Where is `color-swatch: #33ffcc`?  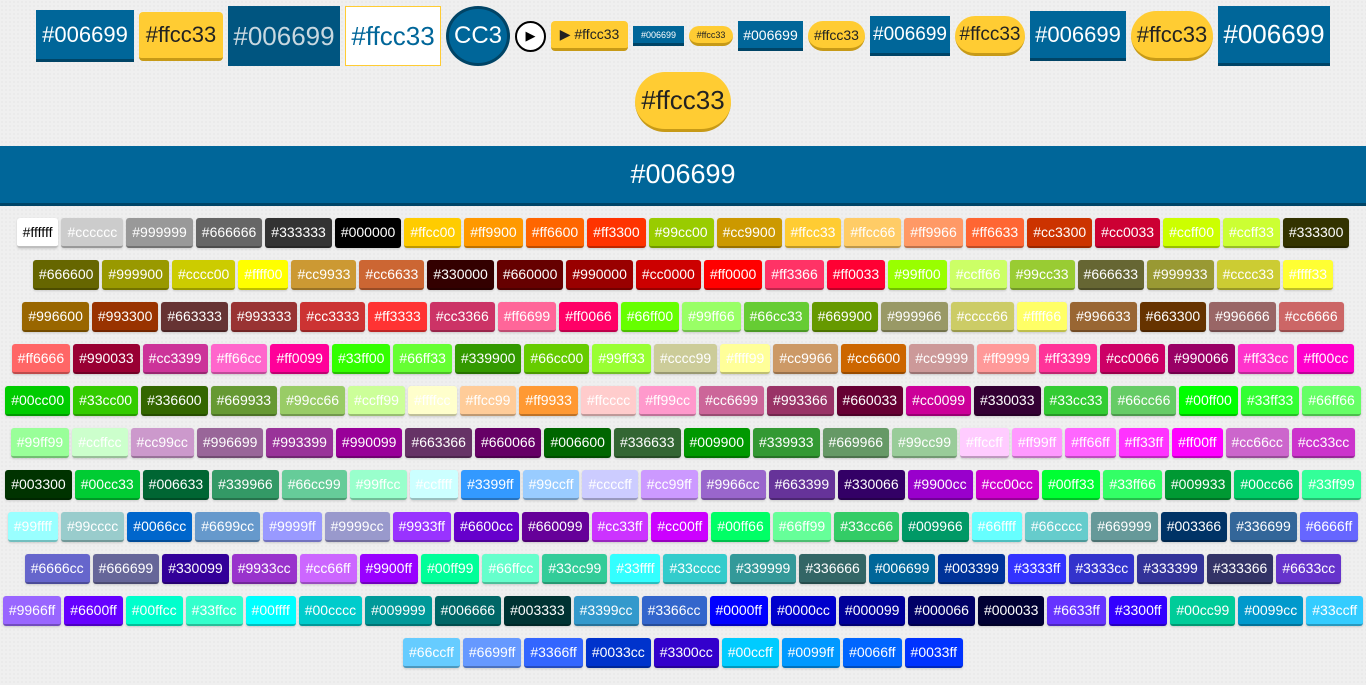
color-swatch: #33ffcc is located at coordinates (214, 611).